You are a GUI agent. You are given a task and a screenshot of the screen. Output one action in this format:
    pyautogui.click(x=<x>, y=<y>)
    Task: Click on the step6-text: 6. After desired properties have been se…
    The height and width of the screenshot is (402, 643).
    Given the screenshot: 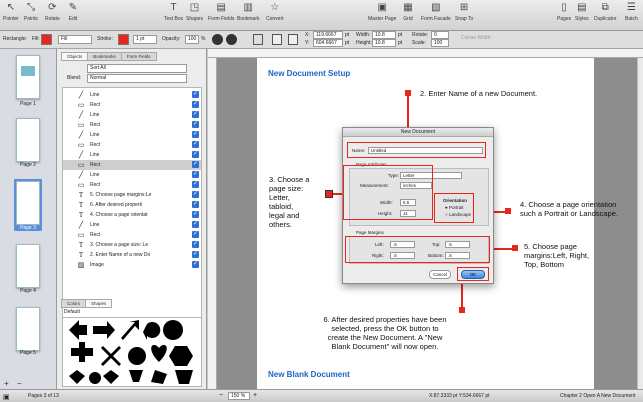 What is the action you would take?
    pyautogui.click(x=385, y=333)
    